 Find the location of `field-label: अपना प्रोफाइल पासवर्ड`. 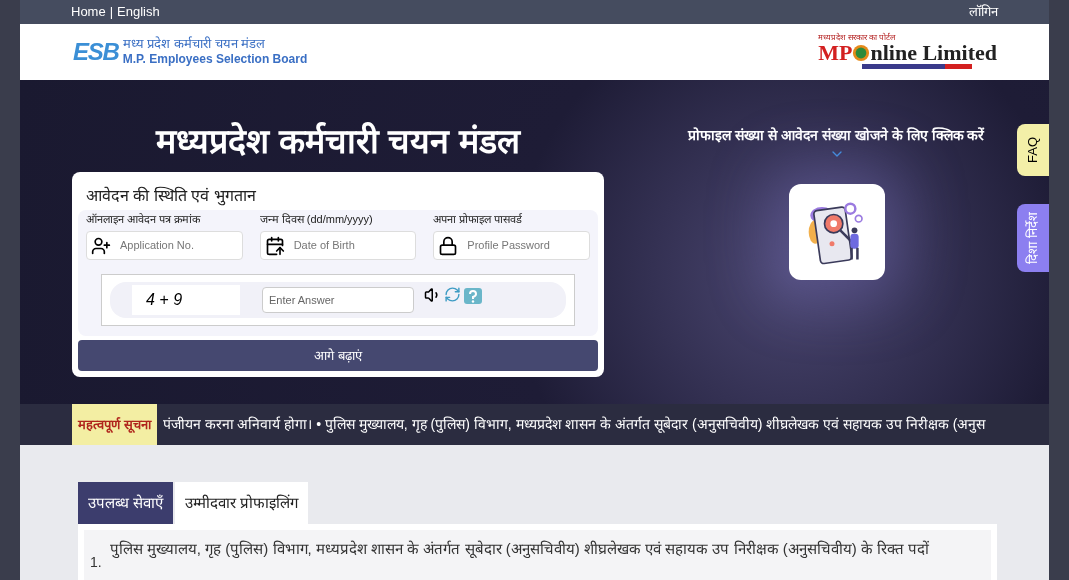

field-label: अपना प्रोफाइल पासवर्ड is located at coordinates (478, 220).